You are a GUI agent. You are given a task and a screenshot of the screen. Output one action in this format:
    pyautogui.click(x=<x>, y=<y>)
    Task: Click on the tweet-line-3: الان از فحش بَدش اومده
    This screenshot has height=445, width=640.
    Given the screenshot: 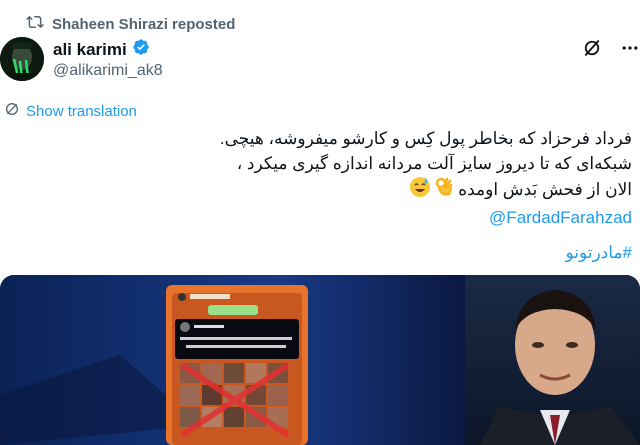 What is the action you would take?
    pyautogui.click(x=545, y=189)
    